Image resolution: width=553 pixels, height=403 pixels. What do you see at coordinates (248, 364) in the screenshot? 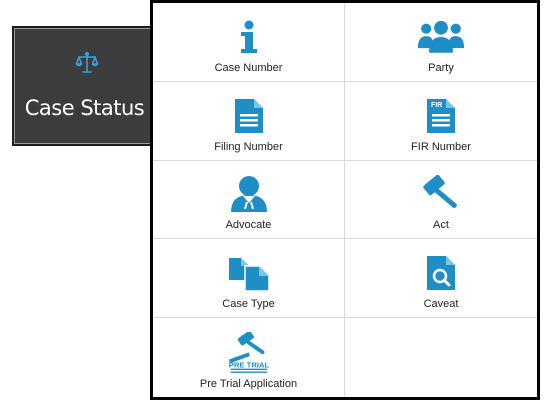
I see `pre-trial-icon-text: PRE TRIAL` at bounding box center [248, 364].